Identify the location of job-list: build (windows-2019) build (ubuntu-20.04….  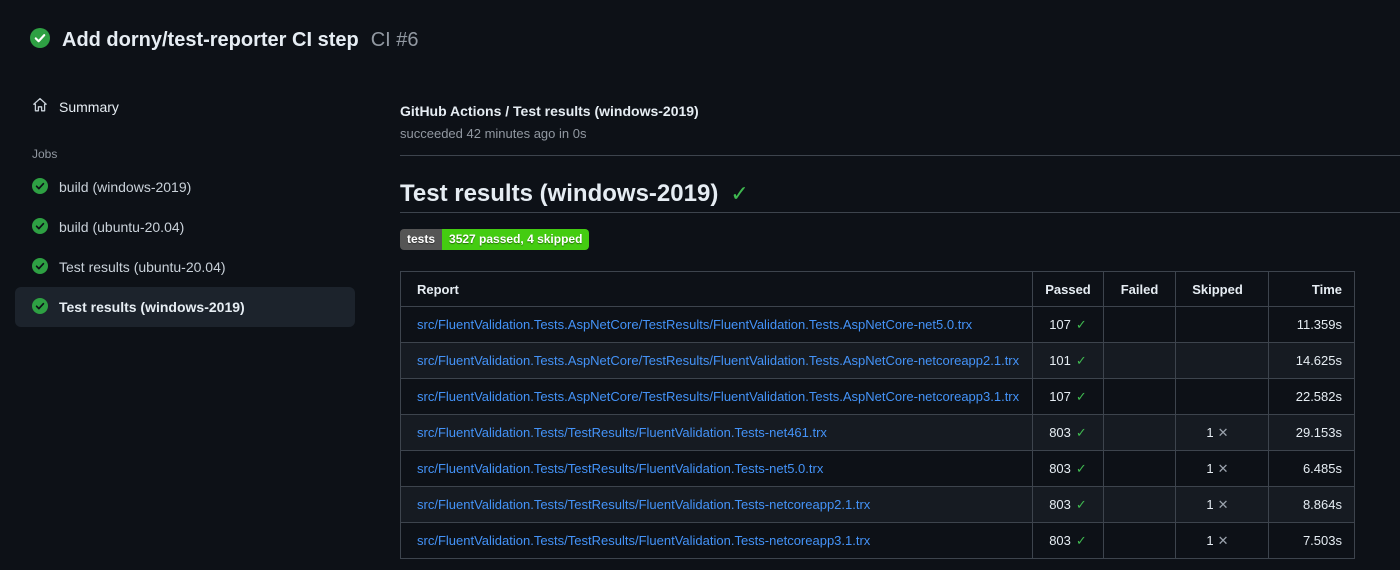
(185, 247).